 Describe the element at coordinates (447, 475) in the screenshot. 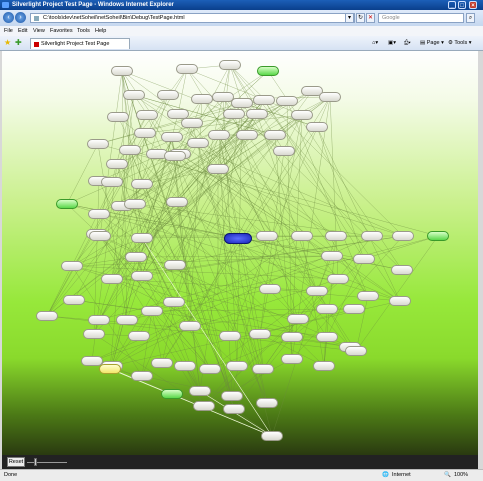

I see `zoom-icon: 🔍` at that location.